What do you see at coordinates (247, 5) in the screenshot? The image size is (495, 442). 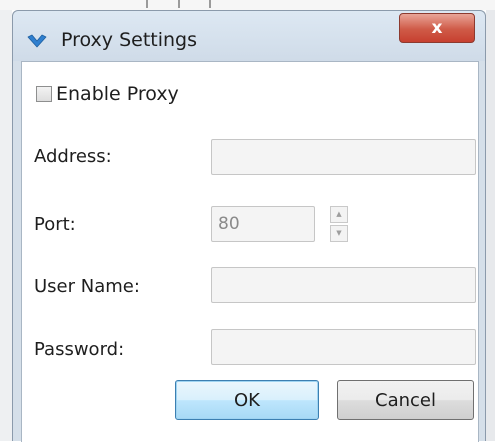 I see `background-strip-top` at bounding box center [247, 5].